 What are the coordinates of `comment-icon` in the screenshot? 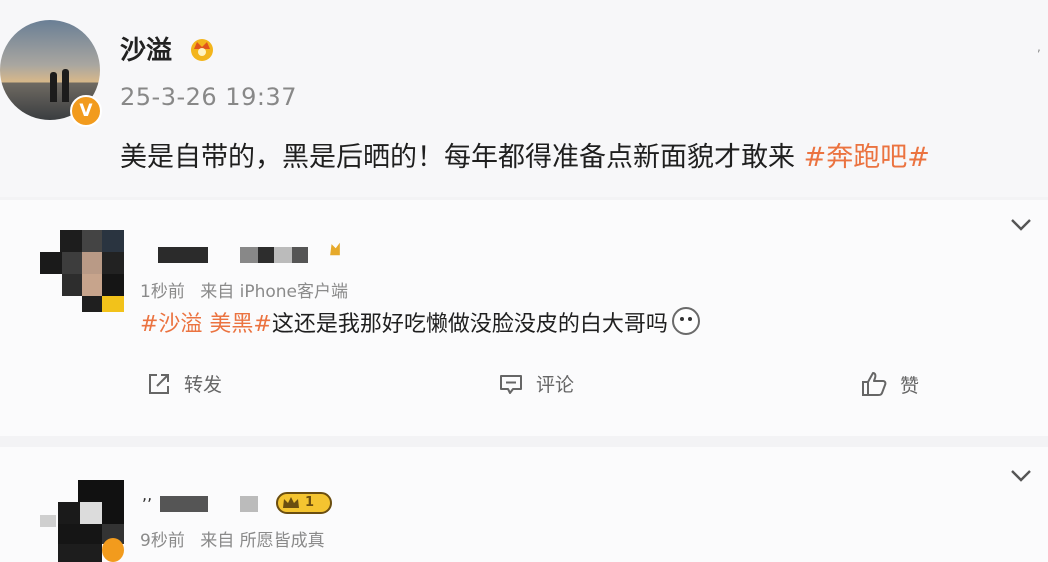 It's located at (511, 384).